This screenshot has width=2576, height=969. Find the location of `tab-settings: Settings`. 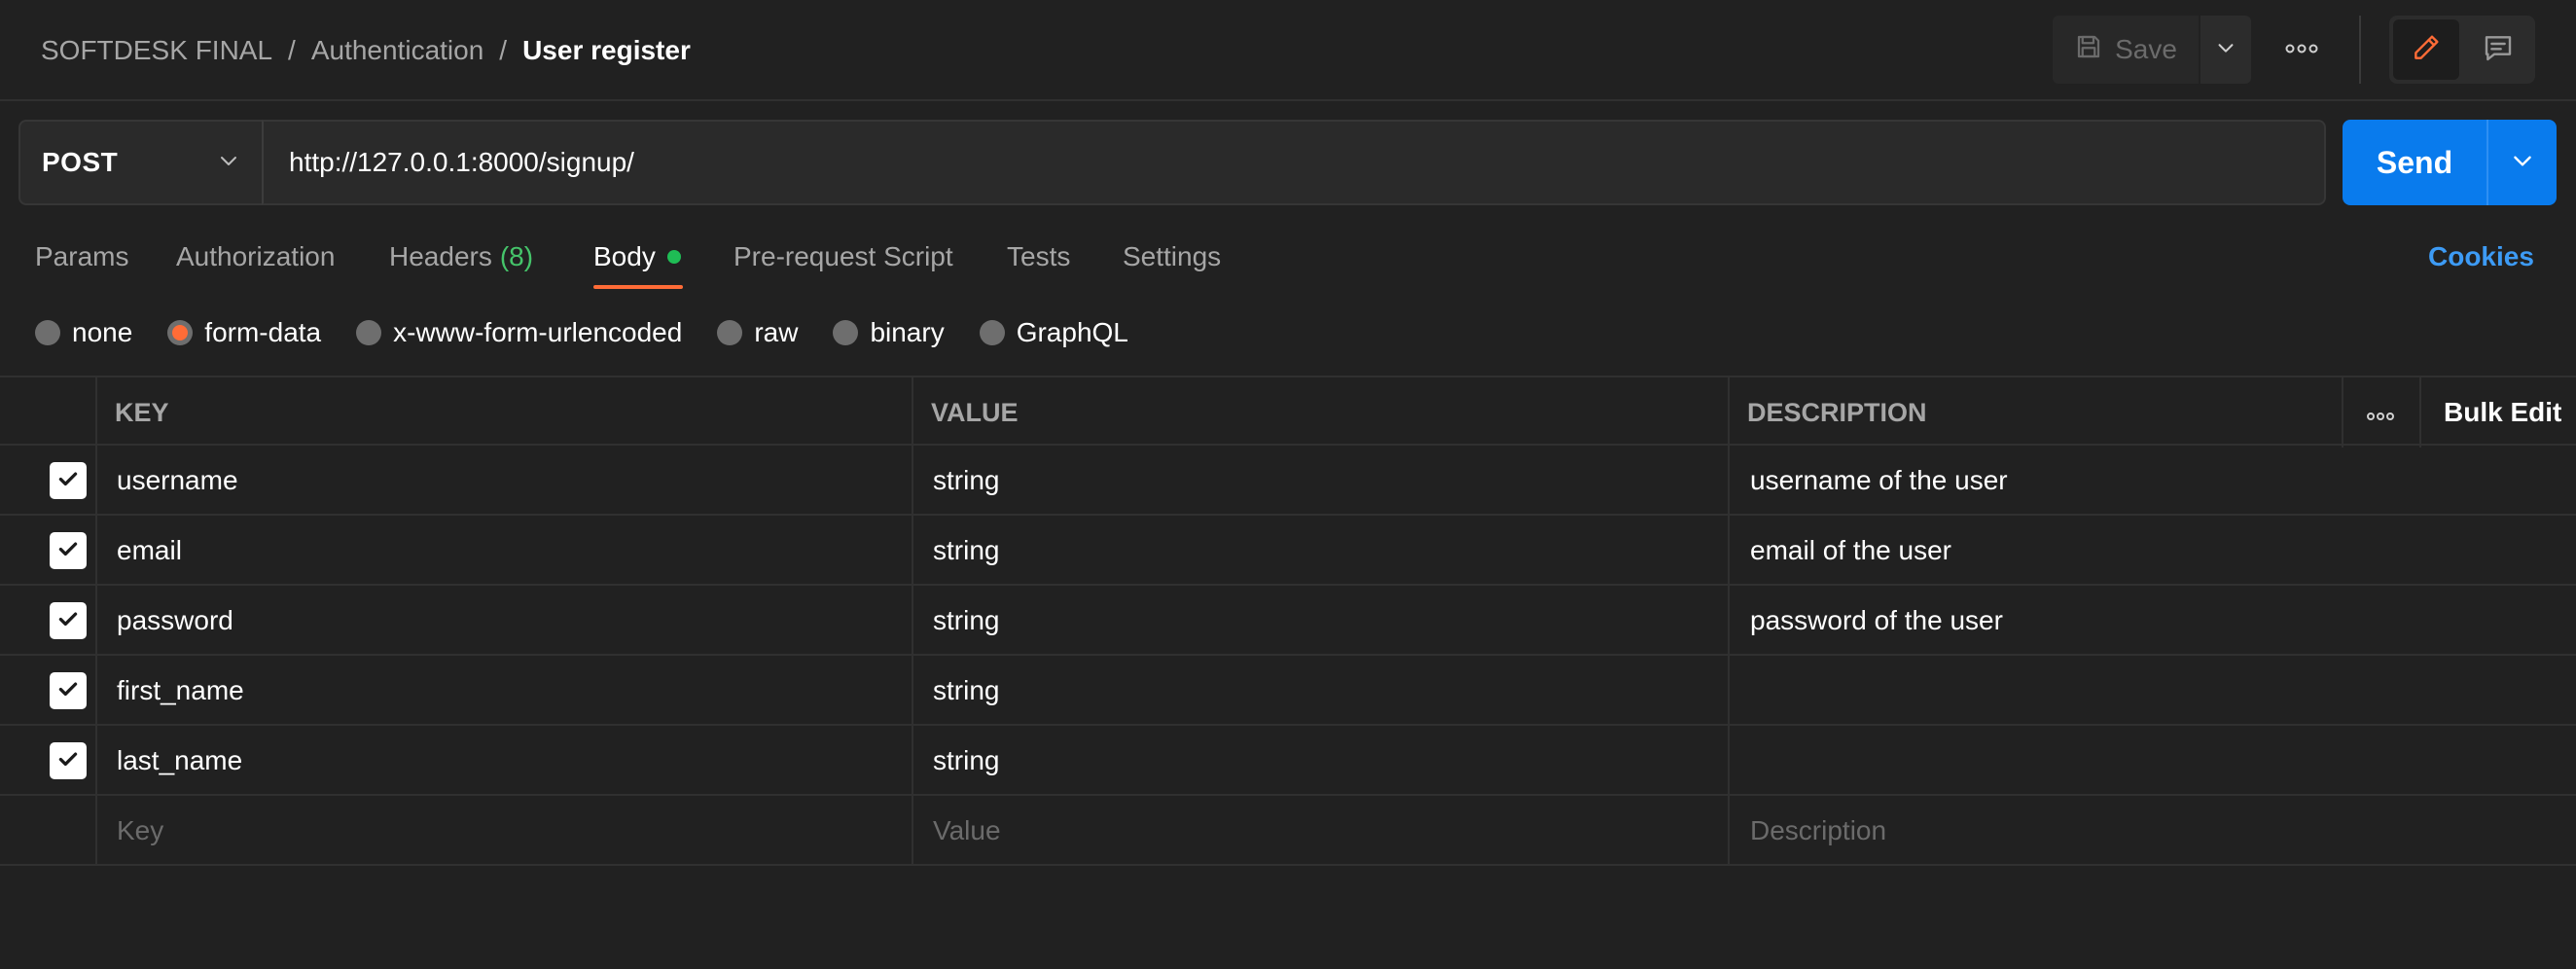

tab-settings: Settings is located at coordinates (1172, 257).